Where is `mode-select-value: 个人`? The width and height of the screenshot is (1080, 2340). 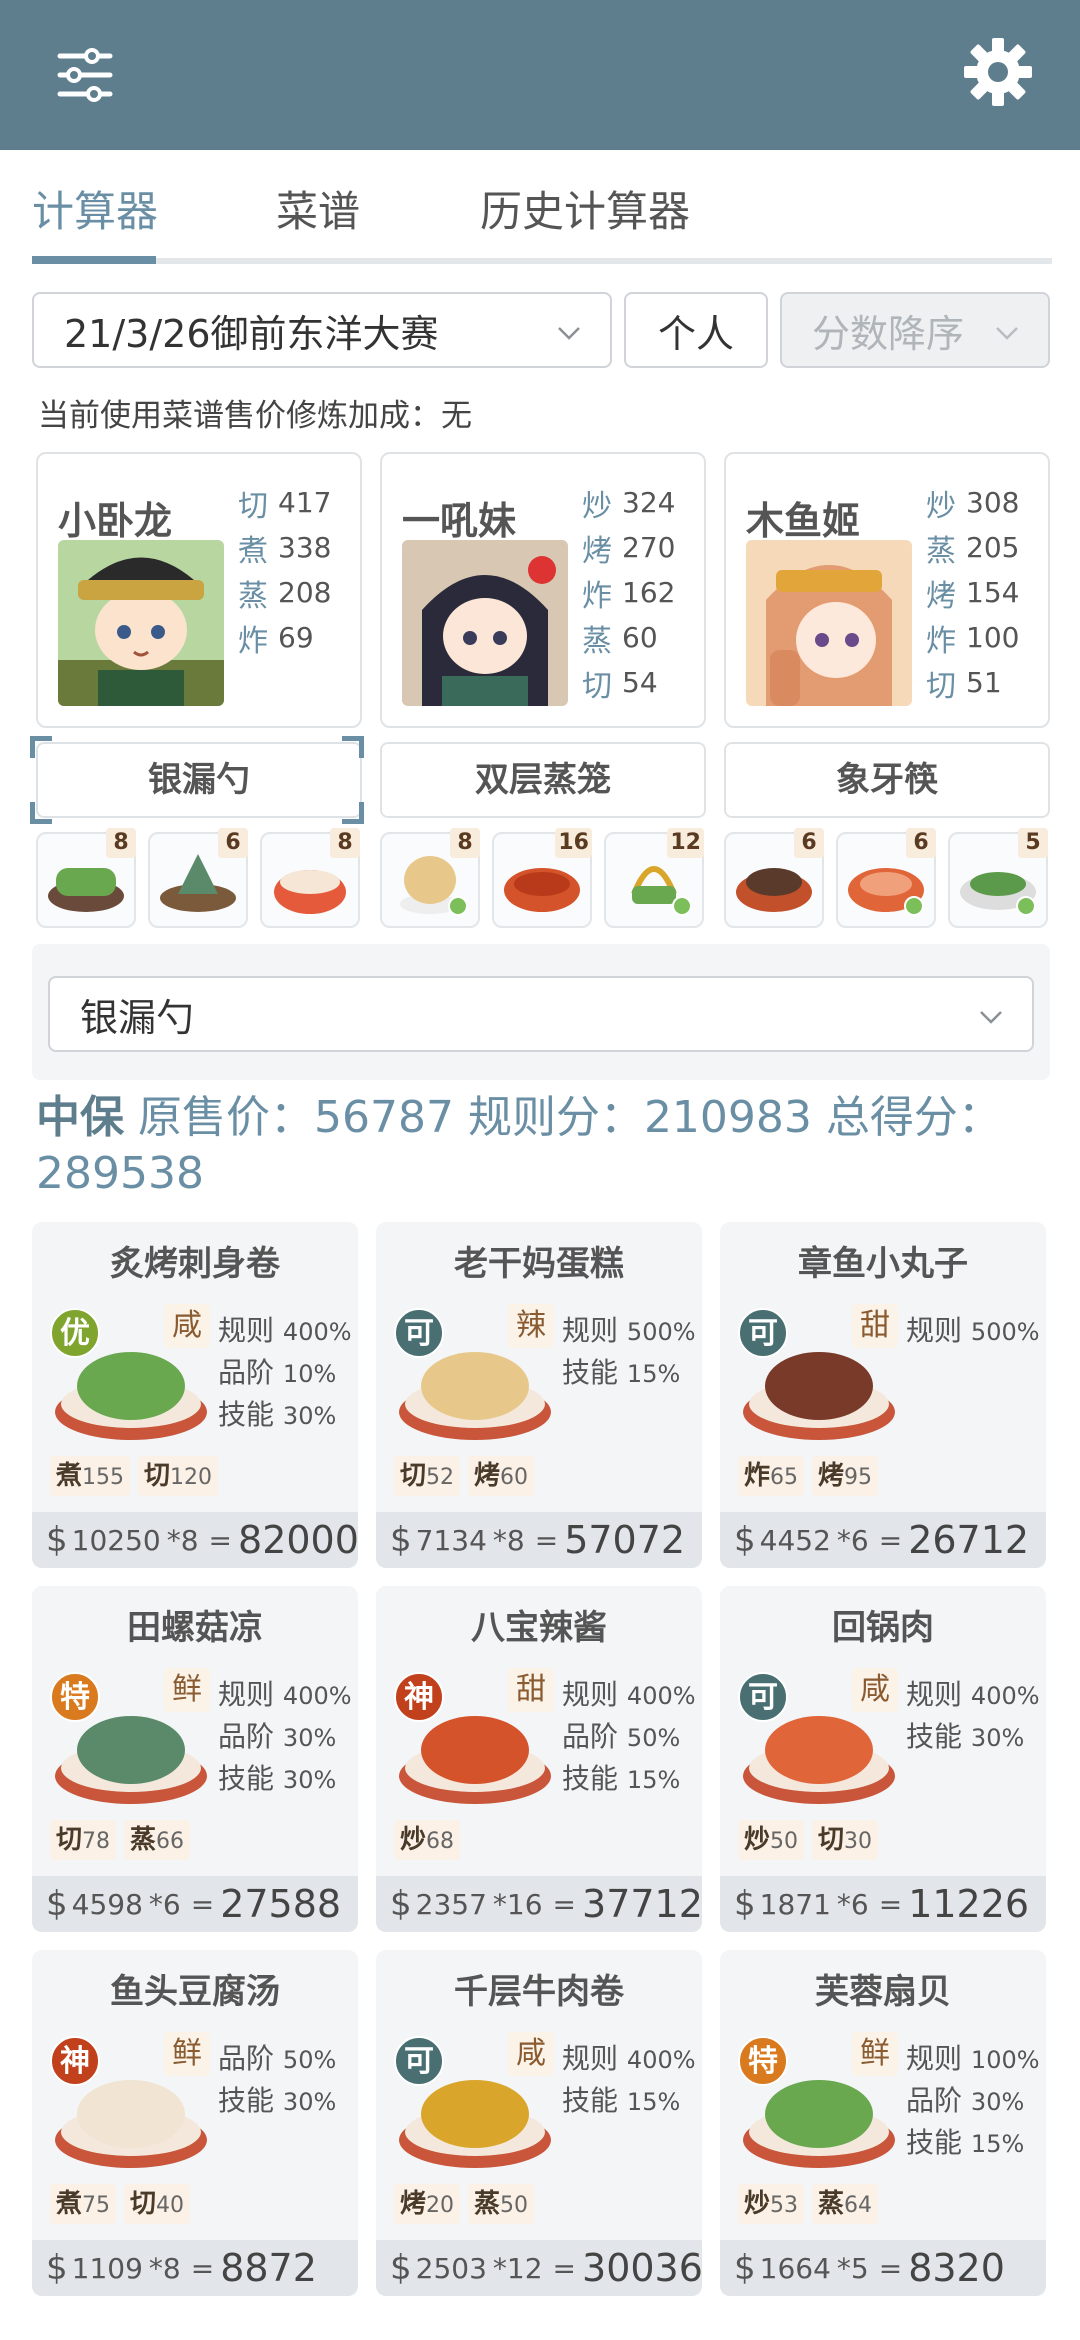
mode-select-value: 个人 is located at coordinates (695, 333).